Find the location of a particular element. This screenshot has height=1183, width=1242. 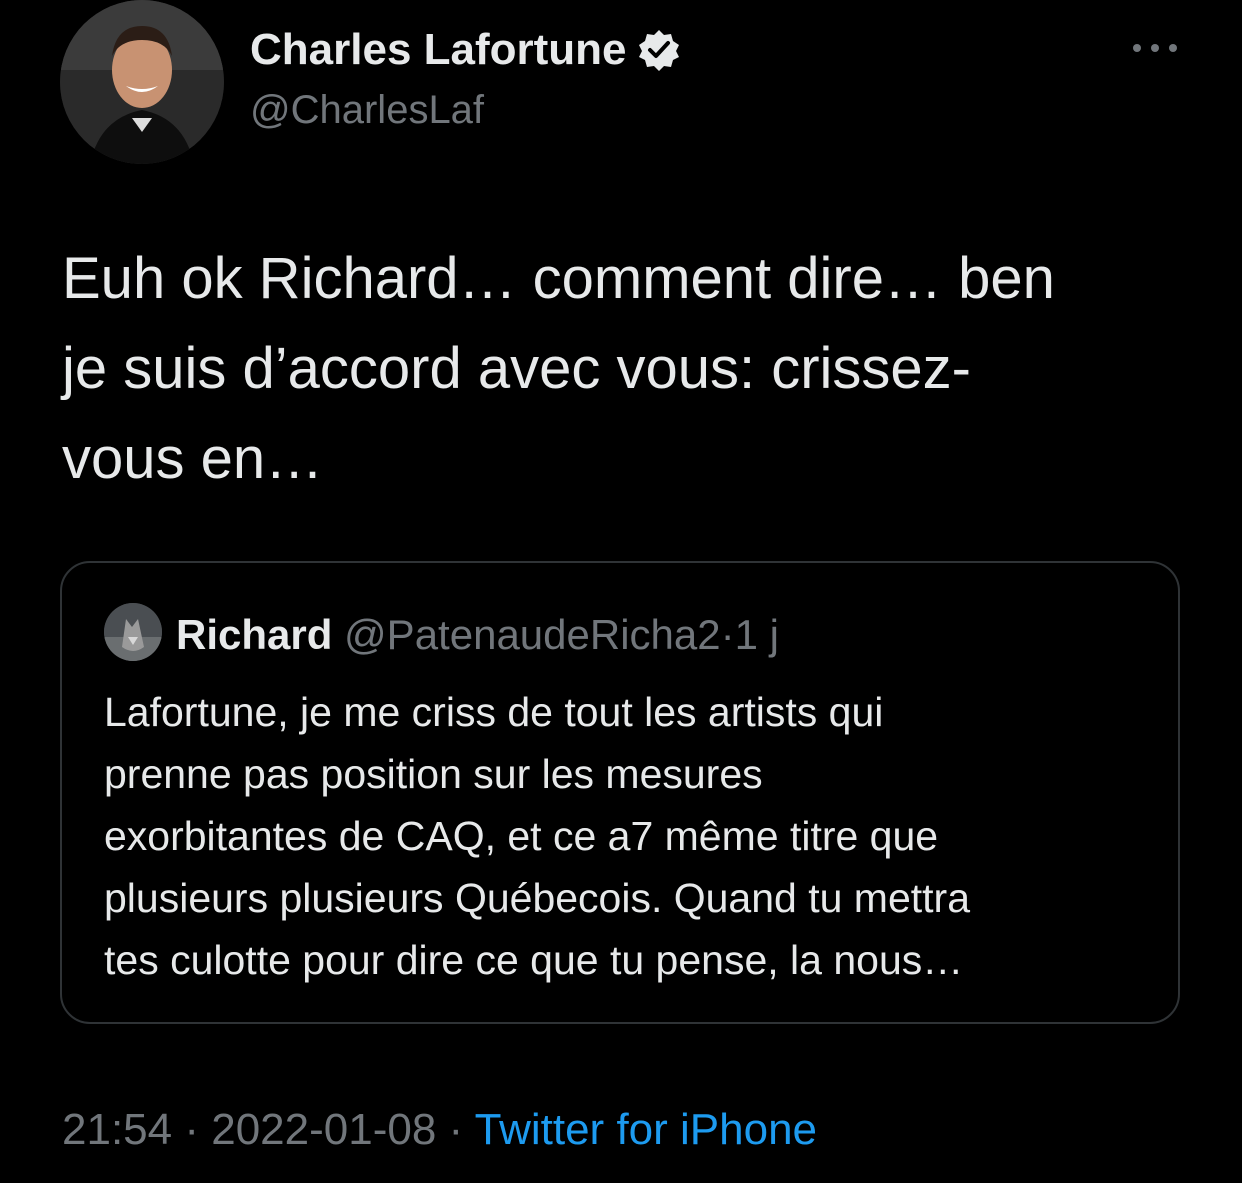

author-avatar is located at coordinates (142, 82).